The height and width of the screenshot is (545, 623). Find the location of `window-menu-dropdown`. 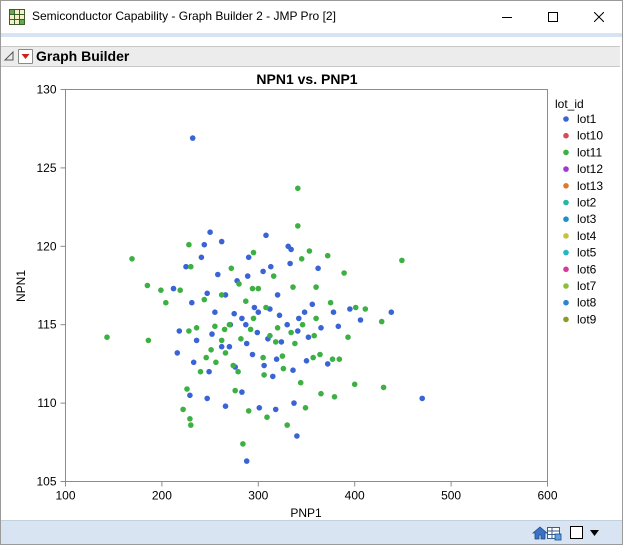

window-menu-dropdown is located at coordinates (595, 533).